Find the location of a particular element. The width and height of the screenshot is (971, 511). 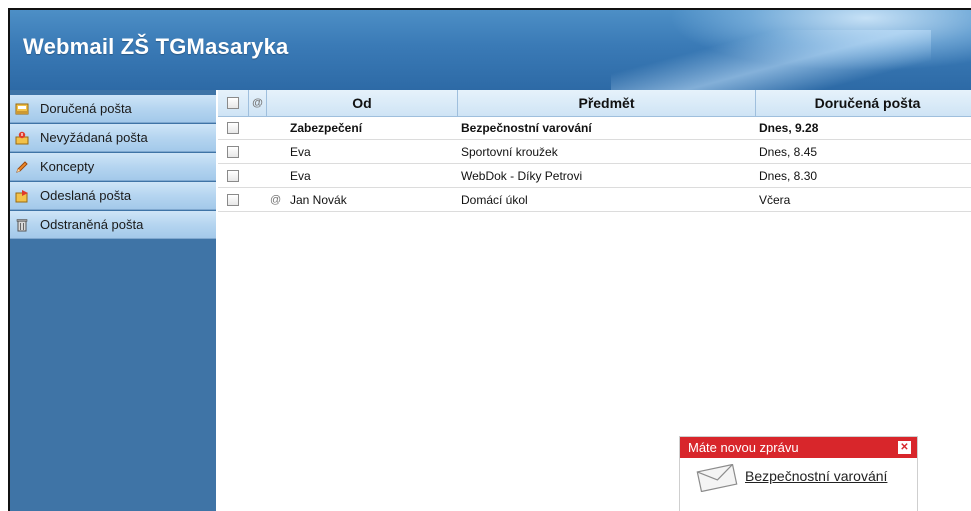

notification-header: Máte novou zprávu ✕ is located at coordinates (798, 447).